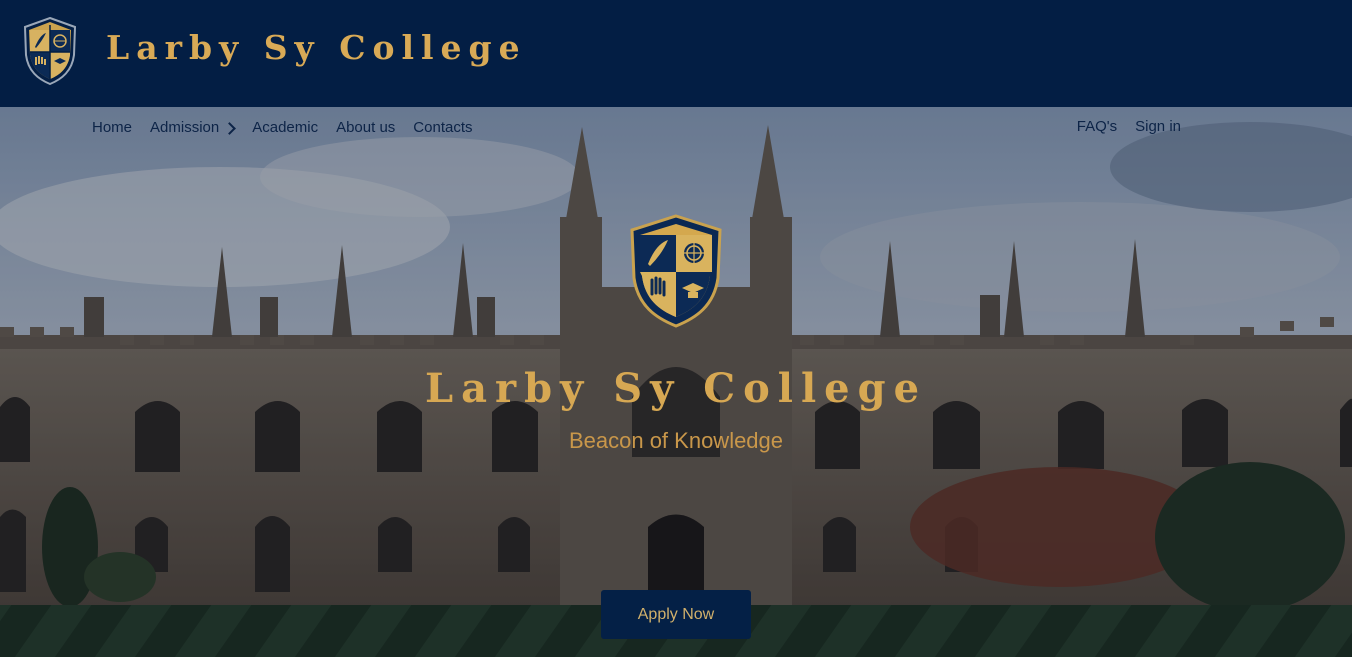 The image size is (1352, 657). What do you see at coordinates (676, 440) in the screenshot?
I see `hero-tagline: Beacon of Knowledge` at bounding box center [676, 440].